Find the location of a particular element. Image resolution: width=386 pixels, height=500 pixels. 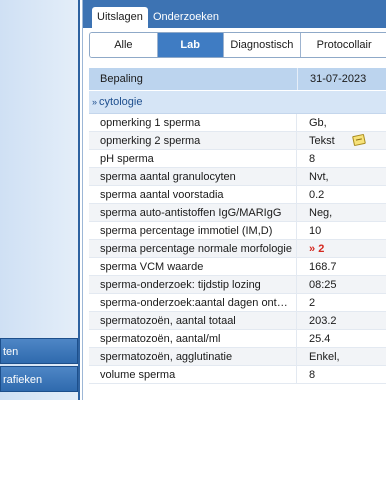

low-flag-icon: » is located at coordinates (312, 249).